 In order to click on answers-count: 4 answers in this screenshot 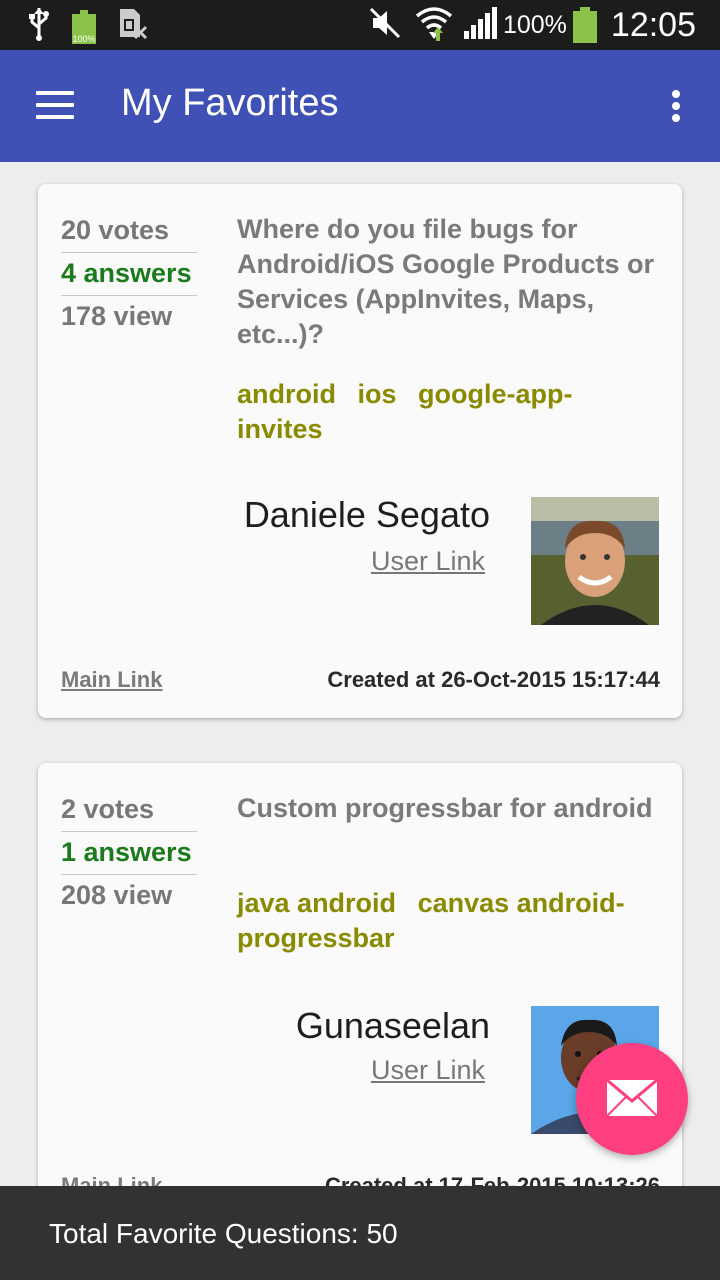, I will do `click(129, 274)`.